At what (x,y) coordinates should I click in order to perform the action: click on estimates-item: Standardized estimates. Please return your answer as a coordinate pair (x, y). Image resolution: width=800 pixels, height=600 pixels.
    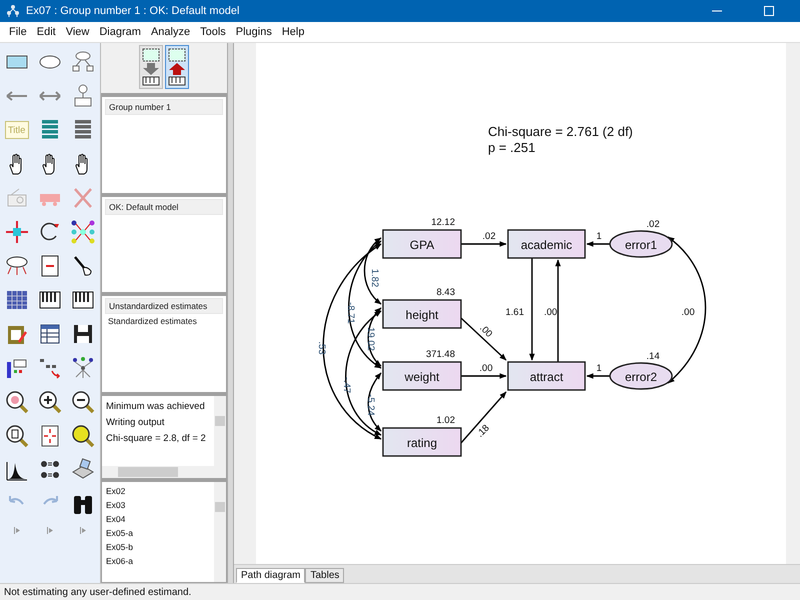
    Looking at the image, I should click on (164, 321).